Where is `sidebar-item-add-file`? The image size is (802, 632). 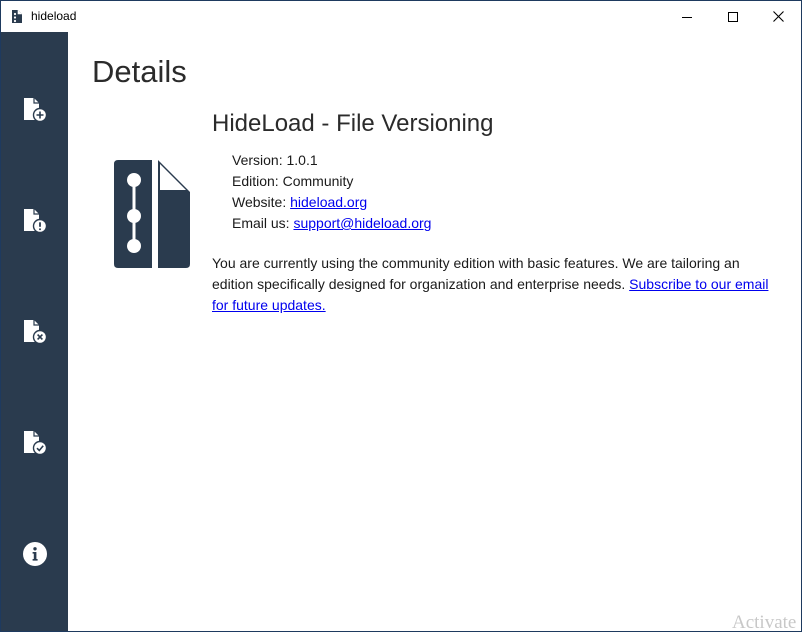 sidebar-item-add-file is located at coordinates (34, 110).